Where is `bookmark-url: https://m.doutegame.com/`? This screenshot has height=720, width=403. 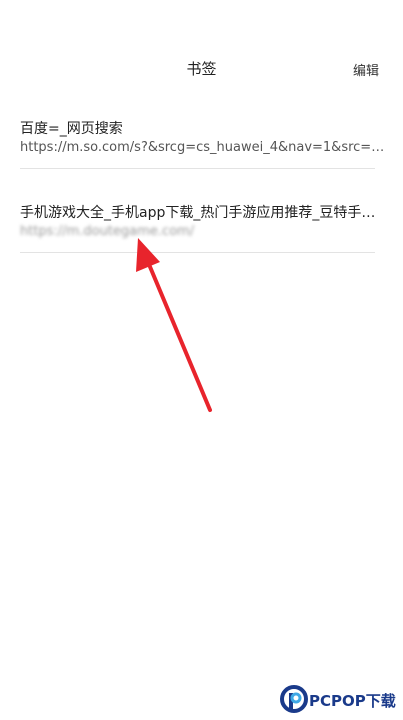
bookmark-url: https://m.doutegame.com/ is located at coordinates (107, 231).